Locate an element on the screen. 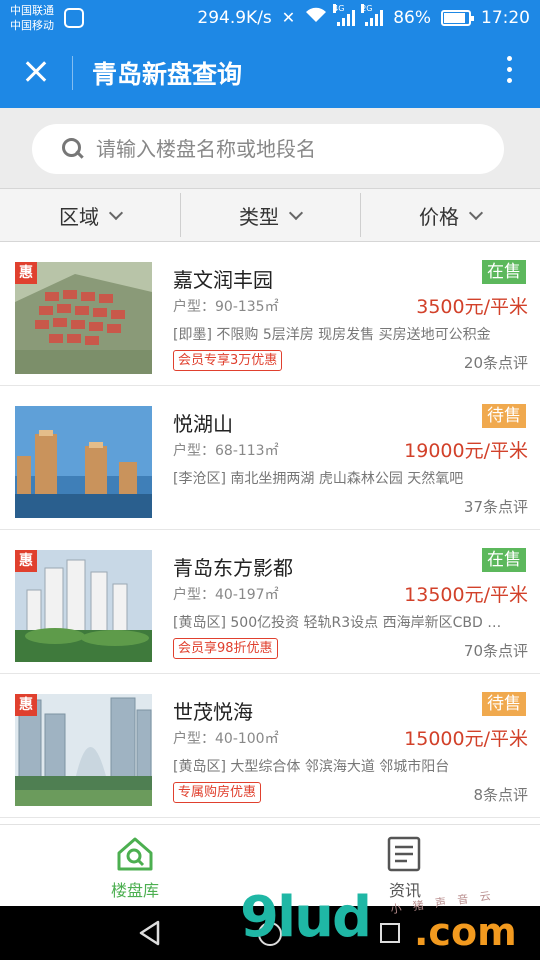 The width and height of the screenshot is (540, 960). search-input is located at coordinates (291, 149).